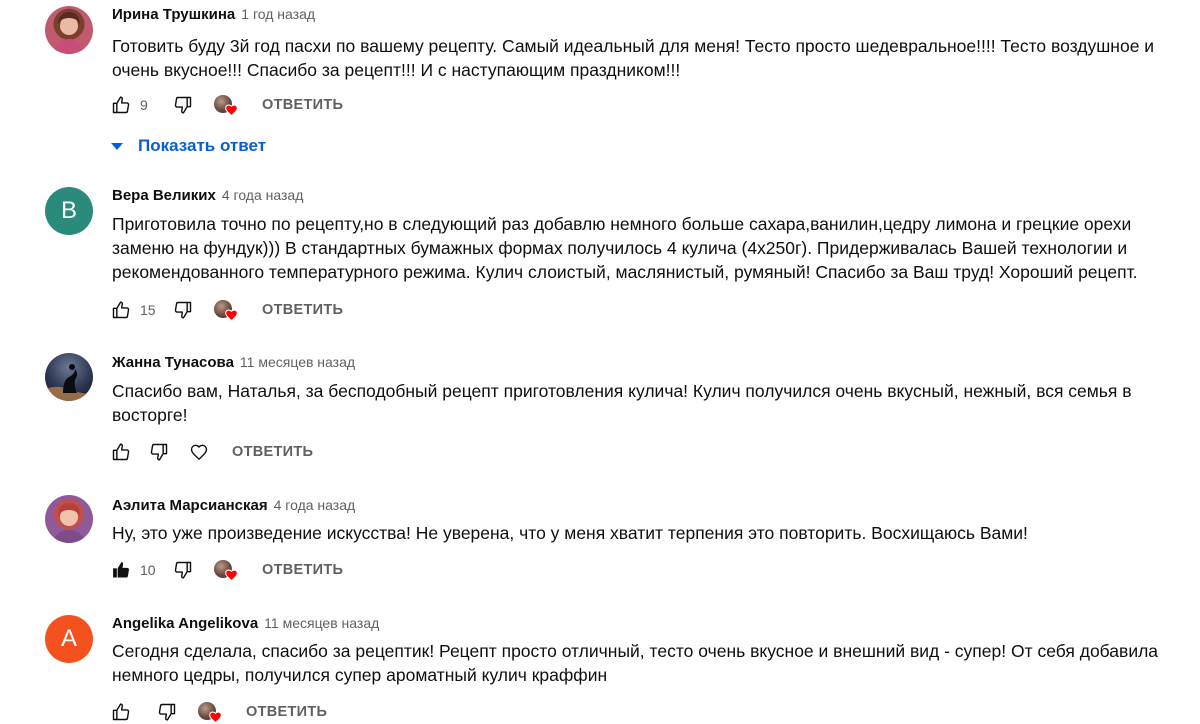 This screenshot has width=1200, height=724. Describe the element at coordinates (117, 146) in the screenshot. I see `caret-down-icon` at that location.